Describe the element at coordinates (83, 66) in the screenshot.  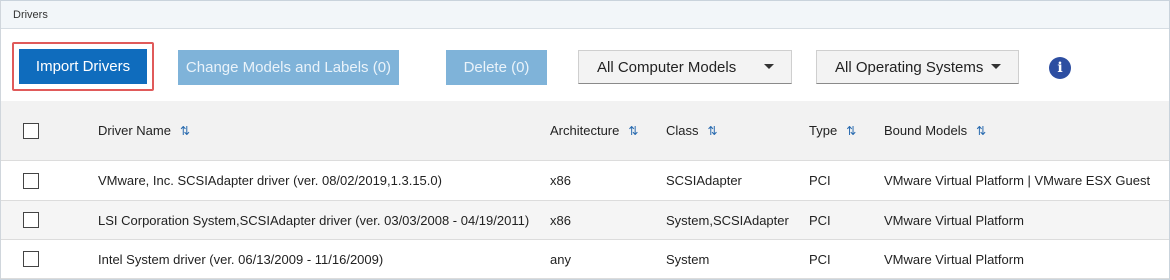
I see `import-drivers-button: Import Drivers` at that location.